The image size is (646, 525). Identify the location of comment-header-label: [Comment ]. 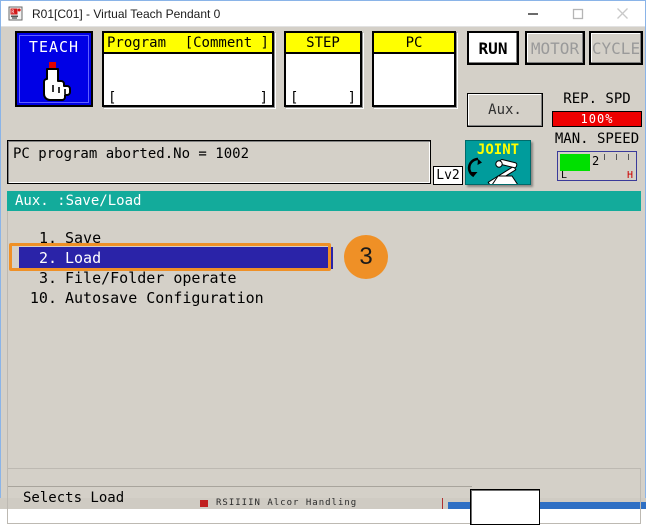
(226, 42).